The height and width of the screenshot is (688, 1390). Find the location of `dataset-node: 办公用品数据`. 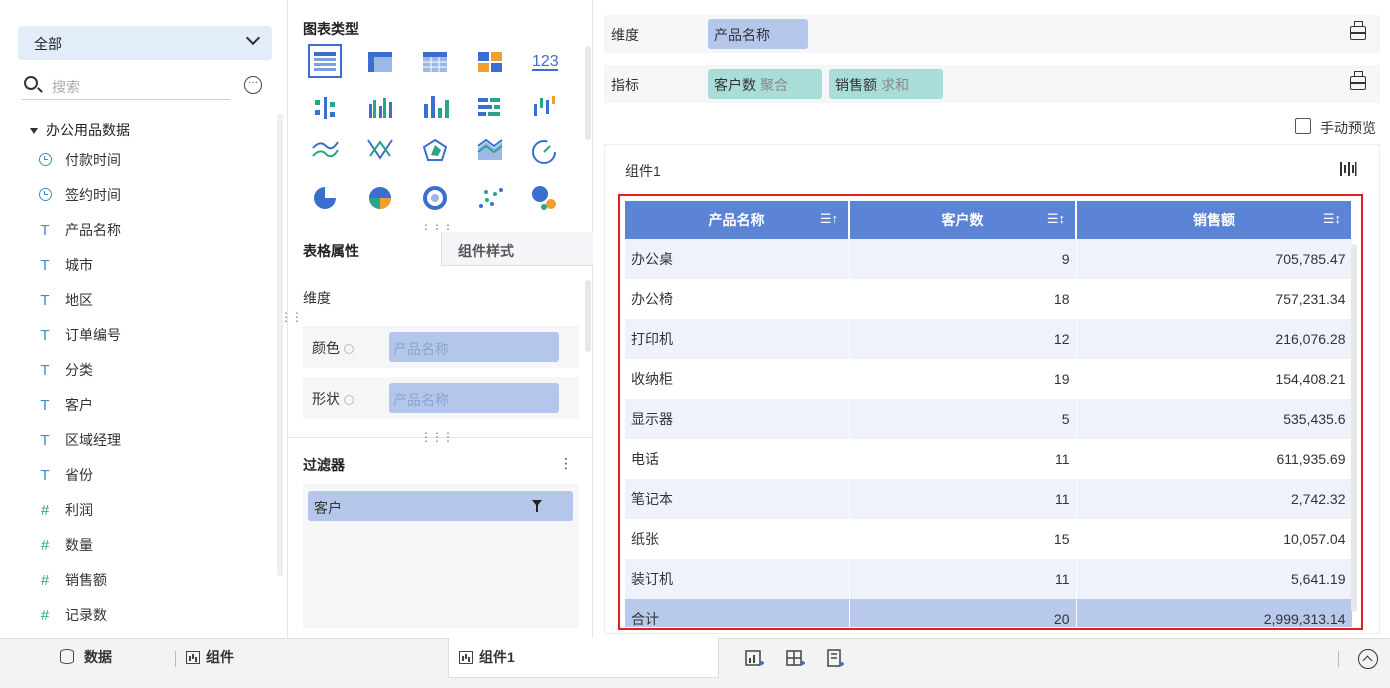

dataset-node: 办公用品数据 is located at coordinates (80, 130).